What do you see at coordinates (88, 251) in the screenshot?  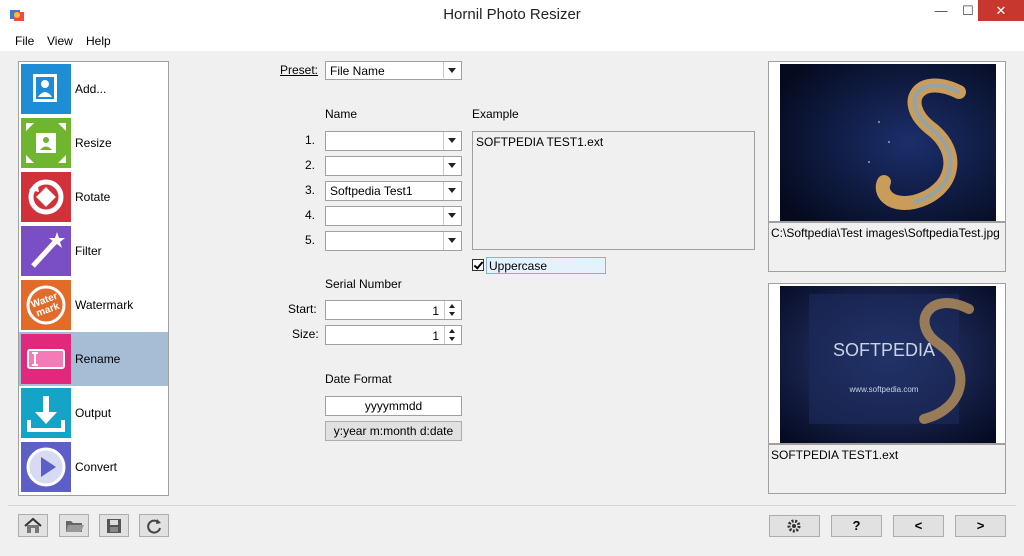 I see `sidebar-item-label: Filter` at bounding box center [88, 251].